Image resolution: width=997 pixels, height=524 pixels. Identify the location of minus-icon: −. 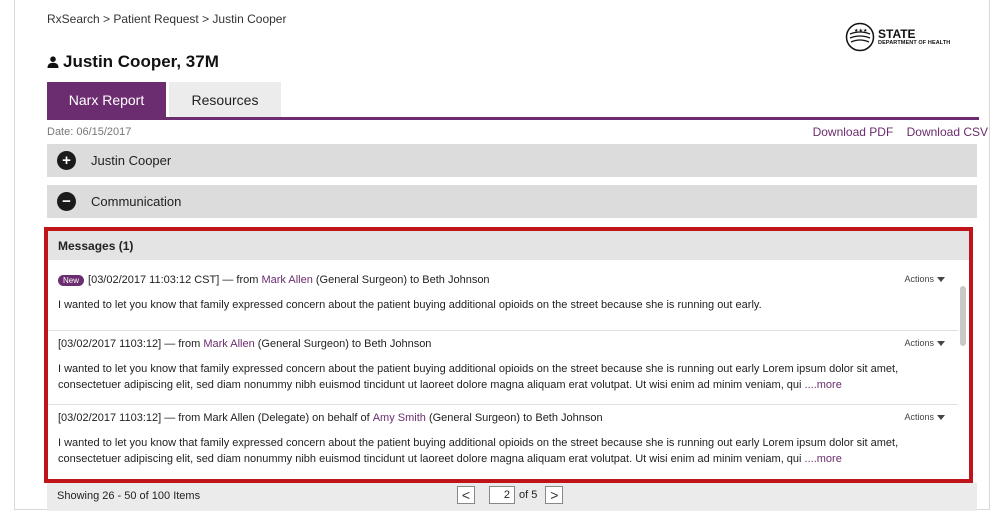
(66, 201).